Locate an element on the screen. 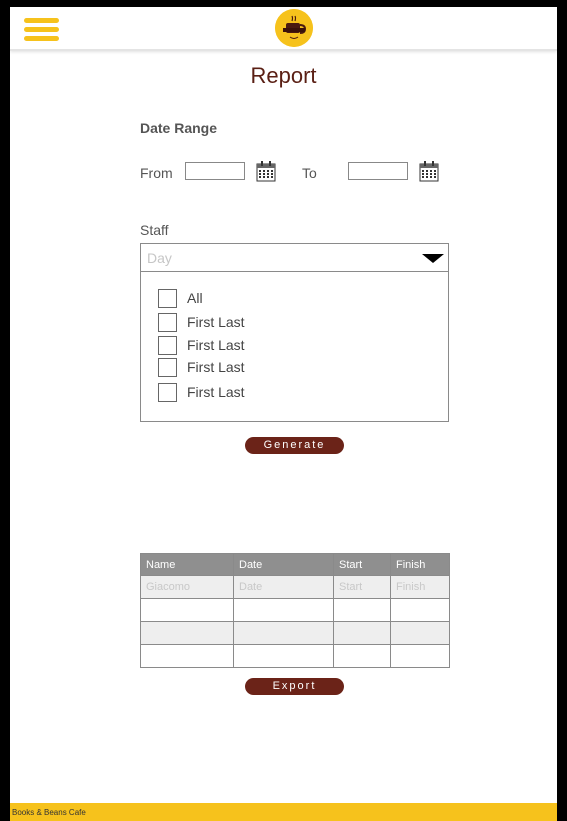  to-label: To is located at coordinates (309, 173).